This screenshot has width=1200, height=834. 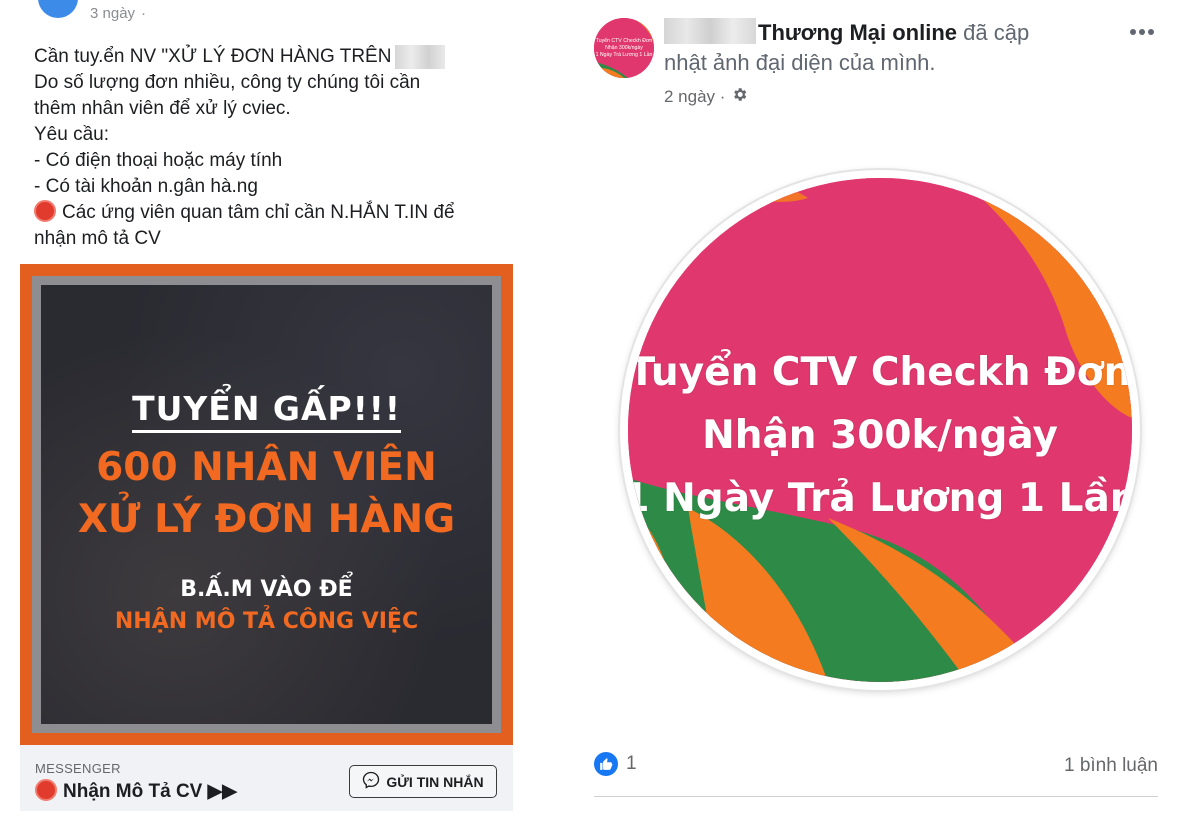 What do you see at coordinates (1142, 32) in the screenshot?
I see `more-icon` at bounding box center [1142, 32].